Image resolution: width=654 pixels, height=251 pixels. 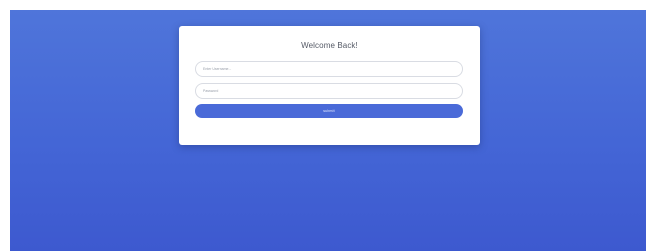 What do you see at coordinates (329, 91) in the screenshot?
I see `password-input` at bounding box center [329, 91].